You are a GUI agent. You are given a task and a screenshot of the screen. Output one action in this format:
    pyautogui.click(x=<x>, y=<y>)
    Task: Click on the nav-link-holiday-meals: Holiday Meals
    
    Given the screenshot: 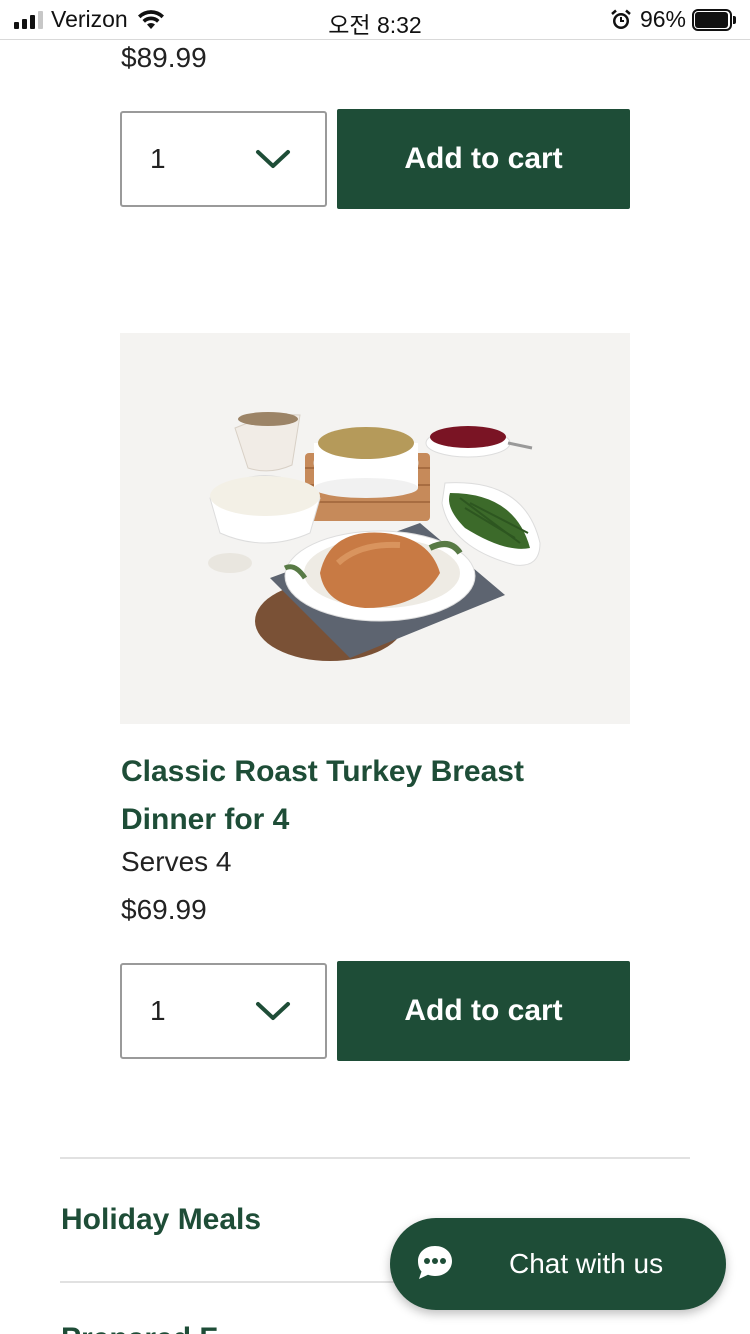 What is the action you would take?
    pyautogui.click(x=161, y=1220)
    